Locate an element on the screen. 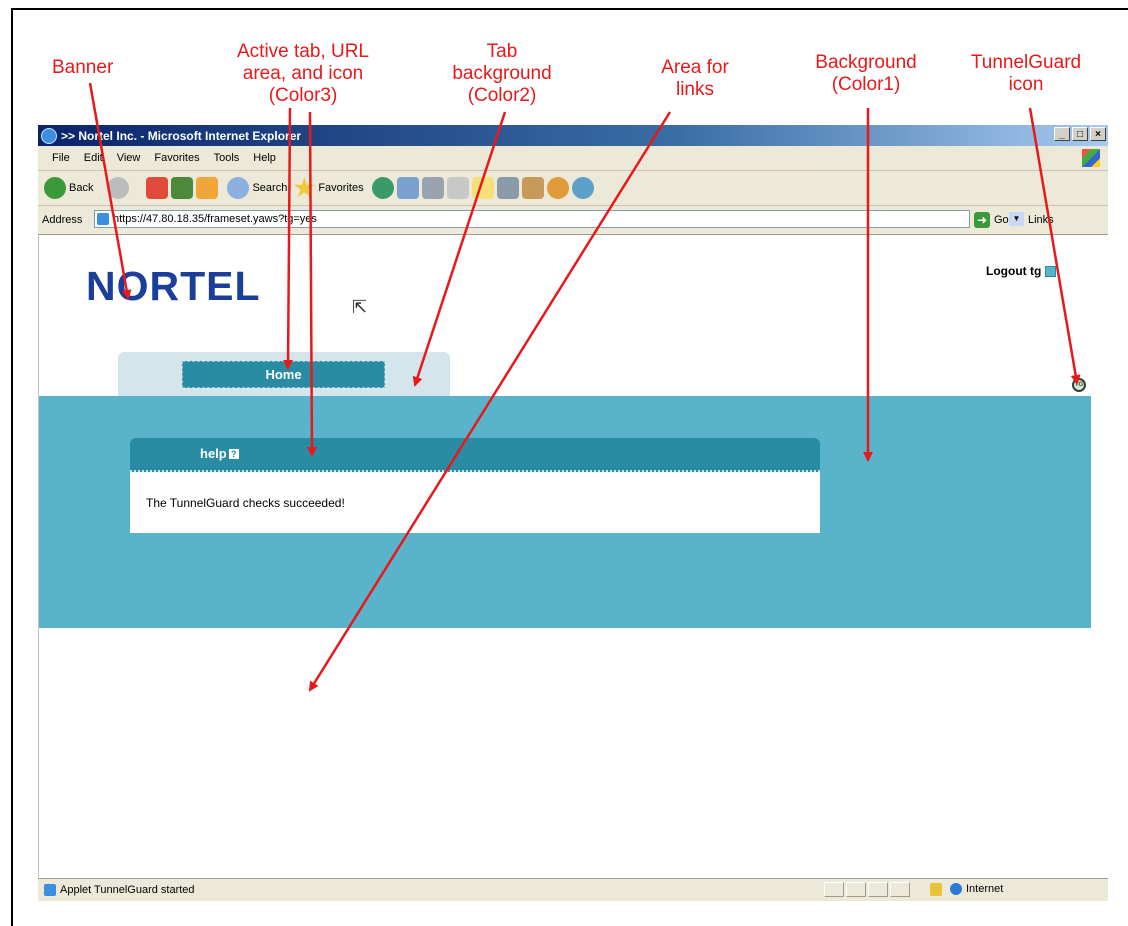 The image size is (1128, 926). back-button: Back is located at coordinates (68, 188).